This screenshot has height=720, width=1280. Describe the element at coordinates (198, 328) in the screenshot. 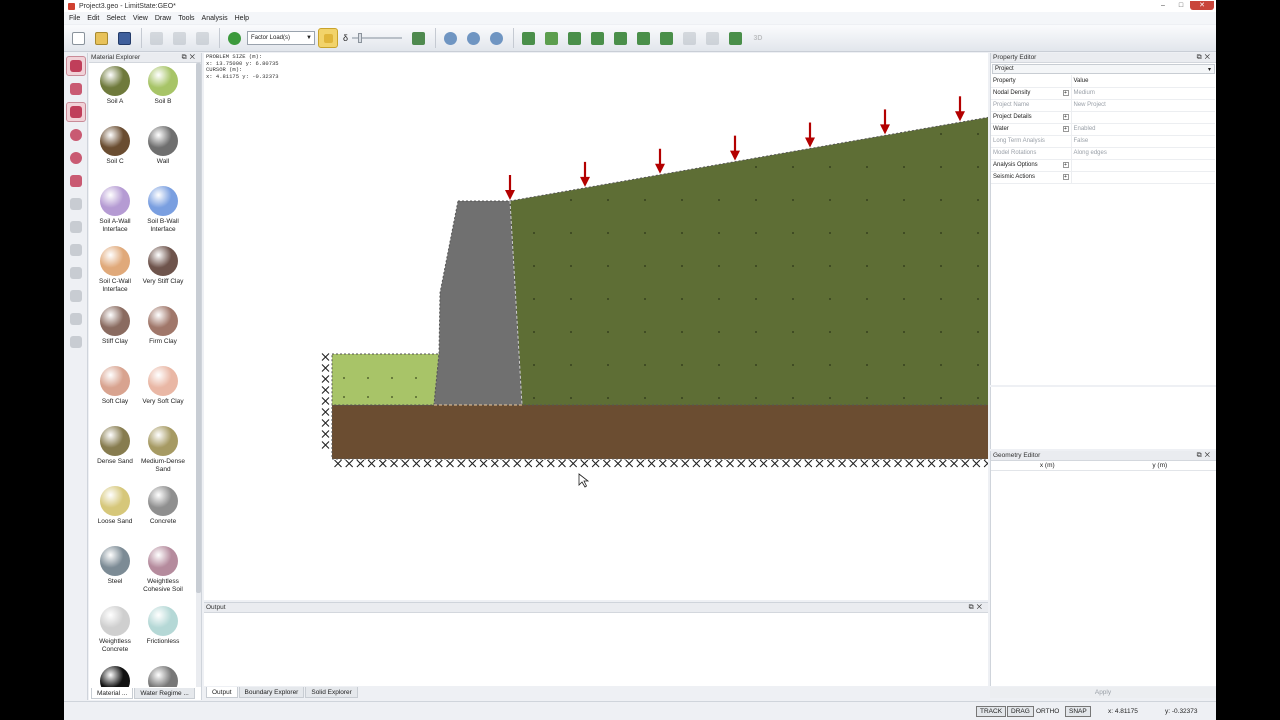

I see `scrollbar-thumb` at that location.